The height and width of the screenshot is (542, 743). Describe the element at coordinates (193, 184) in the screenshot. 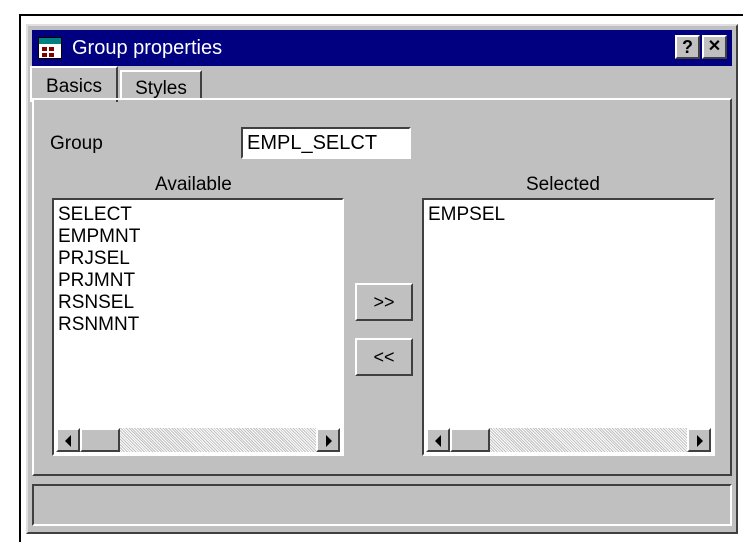

I see `available-label: Available` at that location.